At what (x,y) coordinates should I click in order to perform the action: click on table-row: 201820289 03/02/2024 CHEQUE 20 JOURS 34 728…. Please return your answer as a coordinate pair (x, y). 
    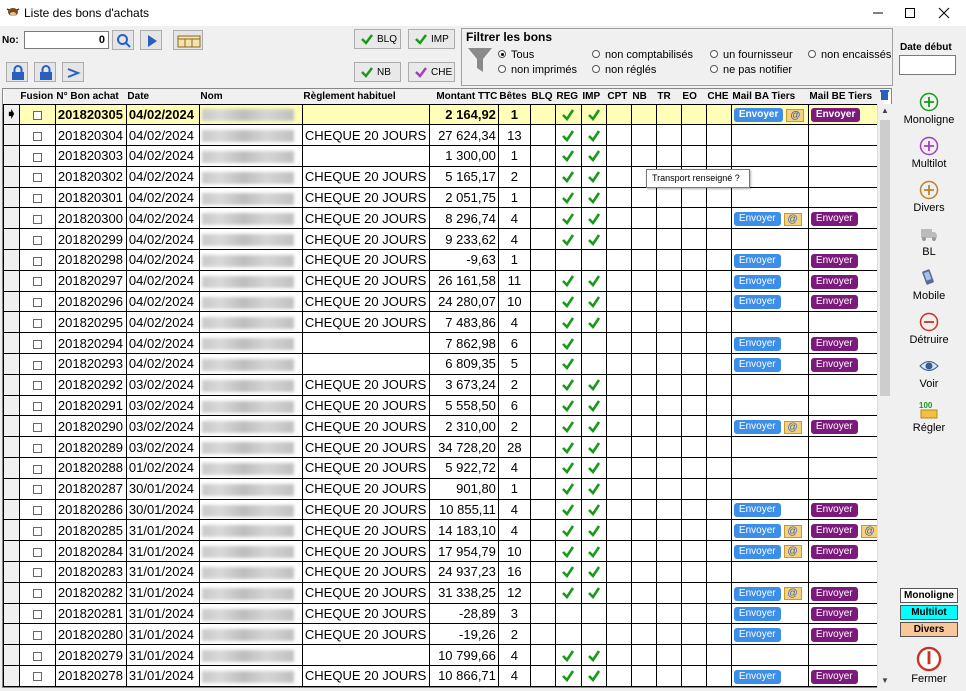
    Looking at the image, I should click on (444, 447).